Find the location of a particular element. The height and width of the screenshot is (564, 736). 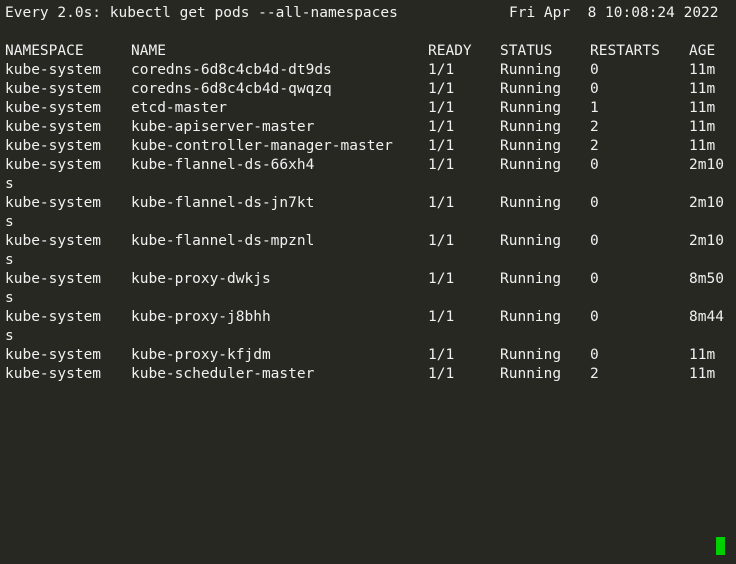

cell-pod-name: kube-flannel-ds-jn7kt is located at coordinates (223, 203).